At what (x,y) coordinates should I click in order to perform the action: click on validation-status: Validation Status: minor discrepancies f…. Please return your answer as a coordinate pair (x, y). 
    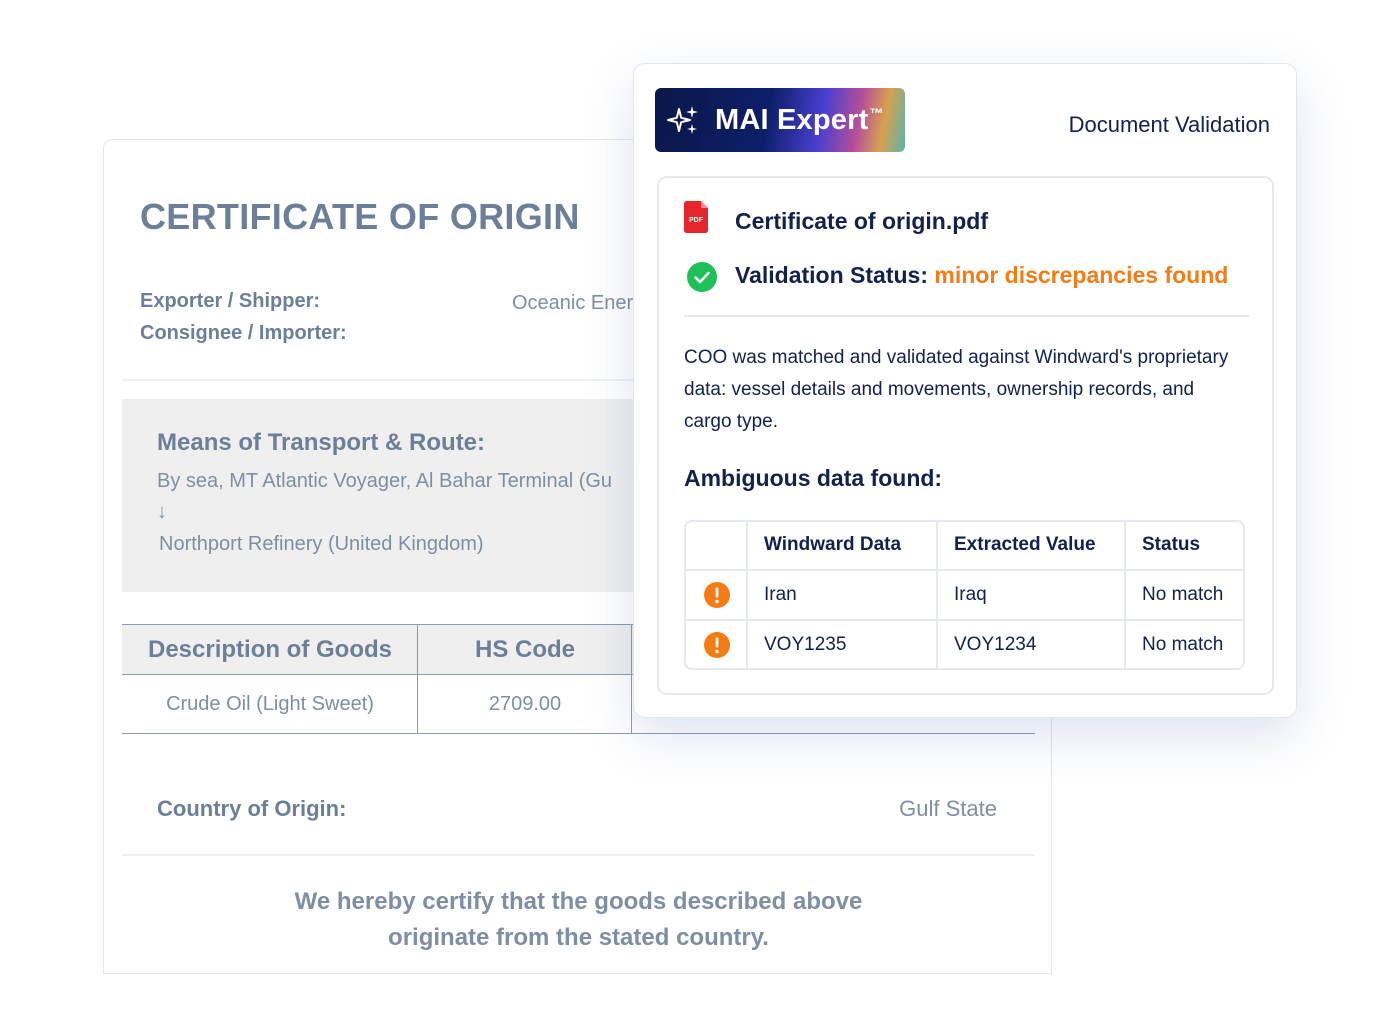
    Looking at the image, I should click on (981, 275).